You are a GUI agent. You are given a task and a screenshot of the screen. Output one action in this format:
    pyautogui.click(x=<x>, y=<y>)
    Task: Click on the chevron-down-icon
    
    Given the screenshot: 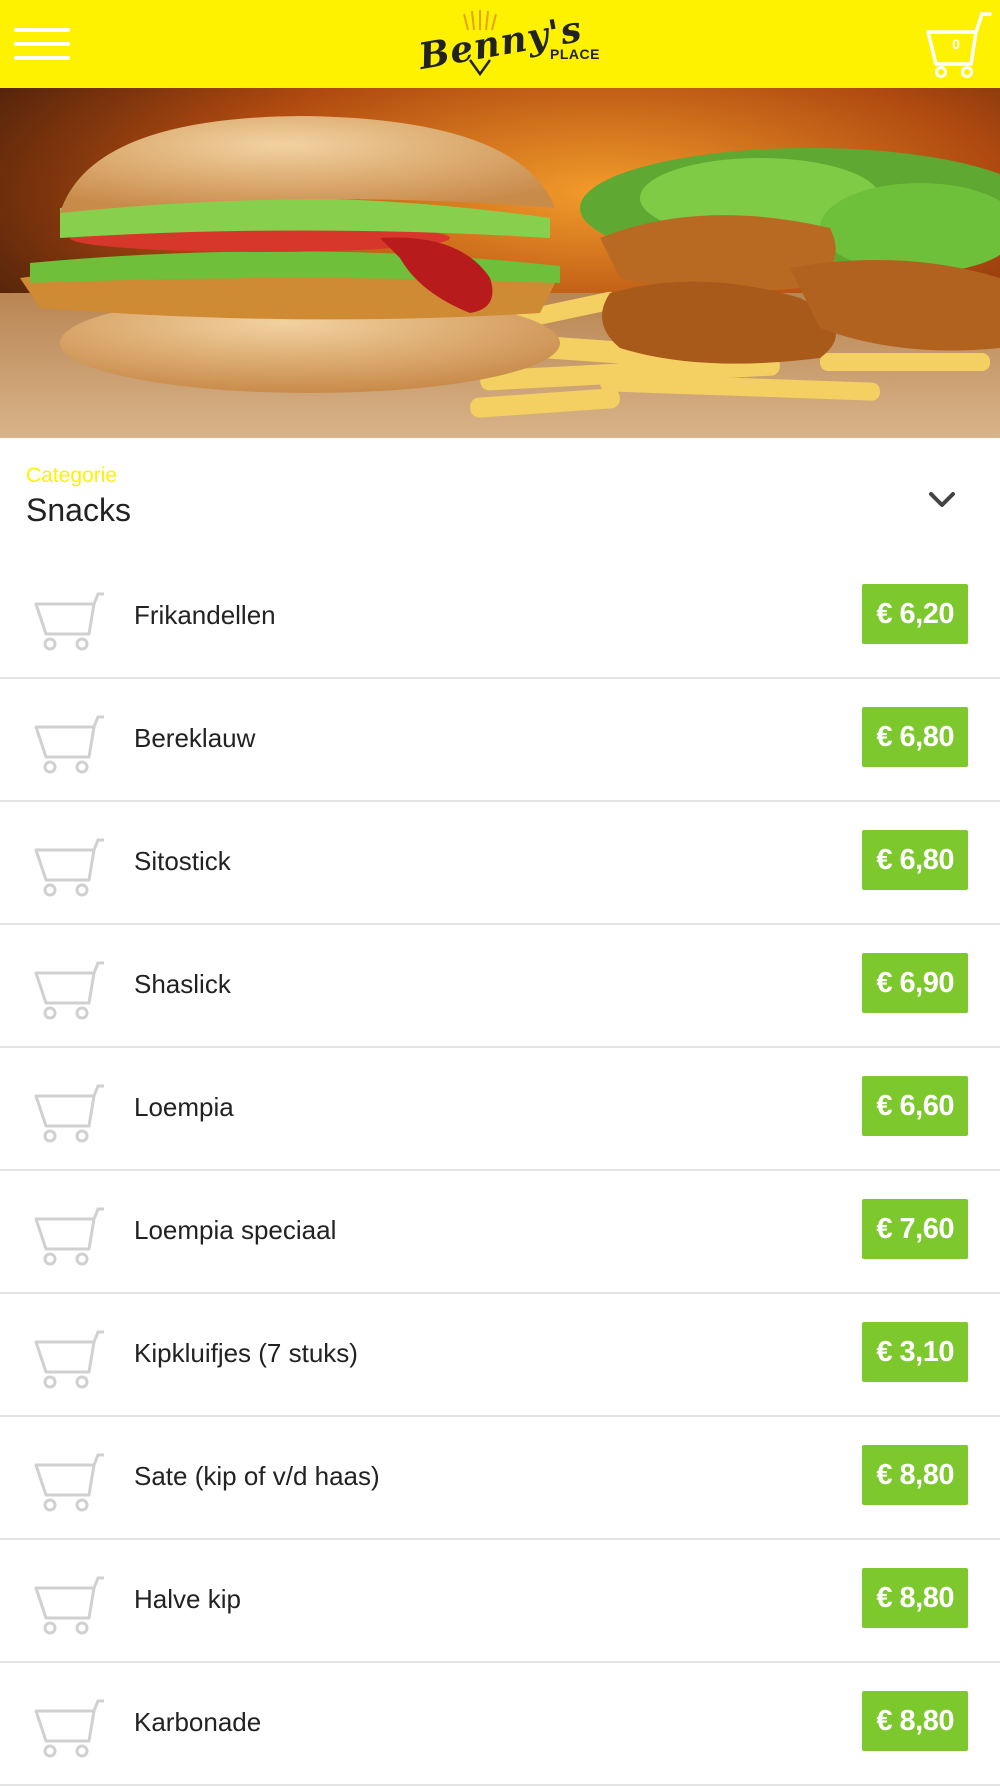 What is the action you would take?
    pyautogui.click(x=942, y=500)
    